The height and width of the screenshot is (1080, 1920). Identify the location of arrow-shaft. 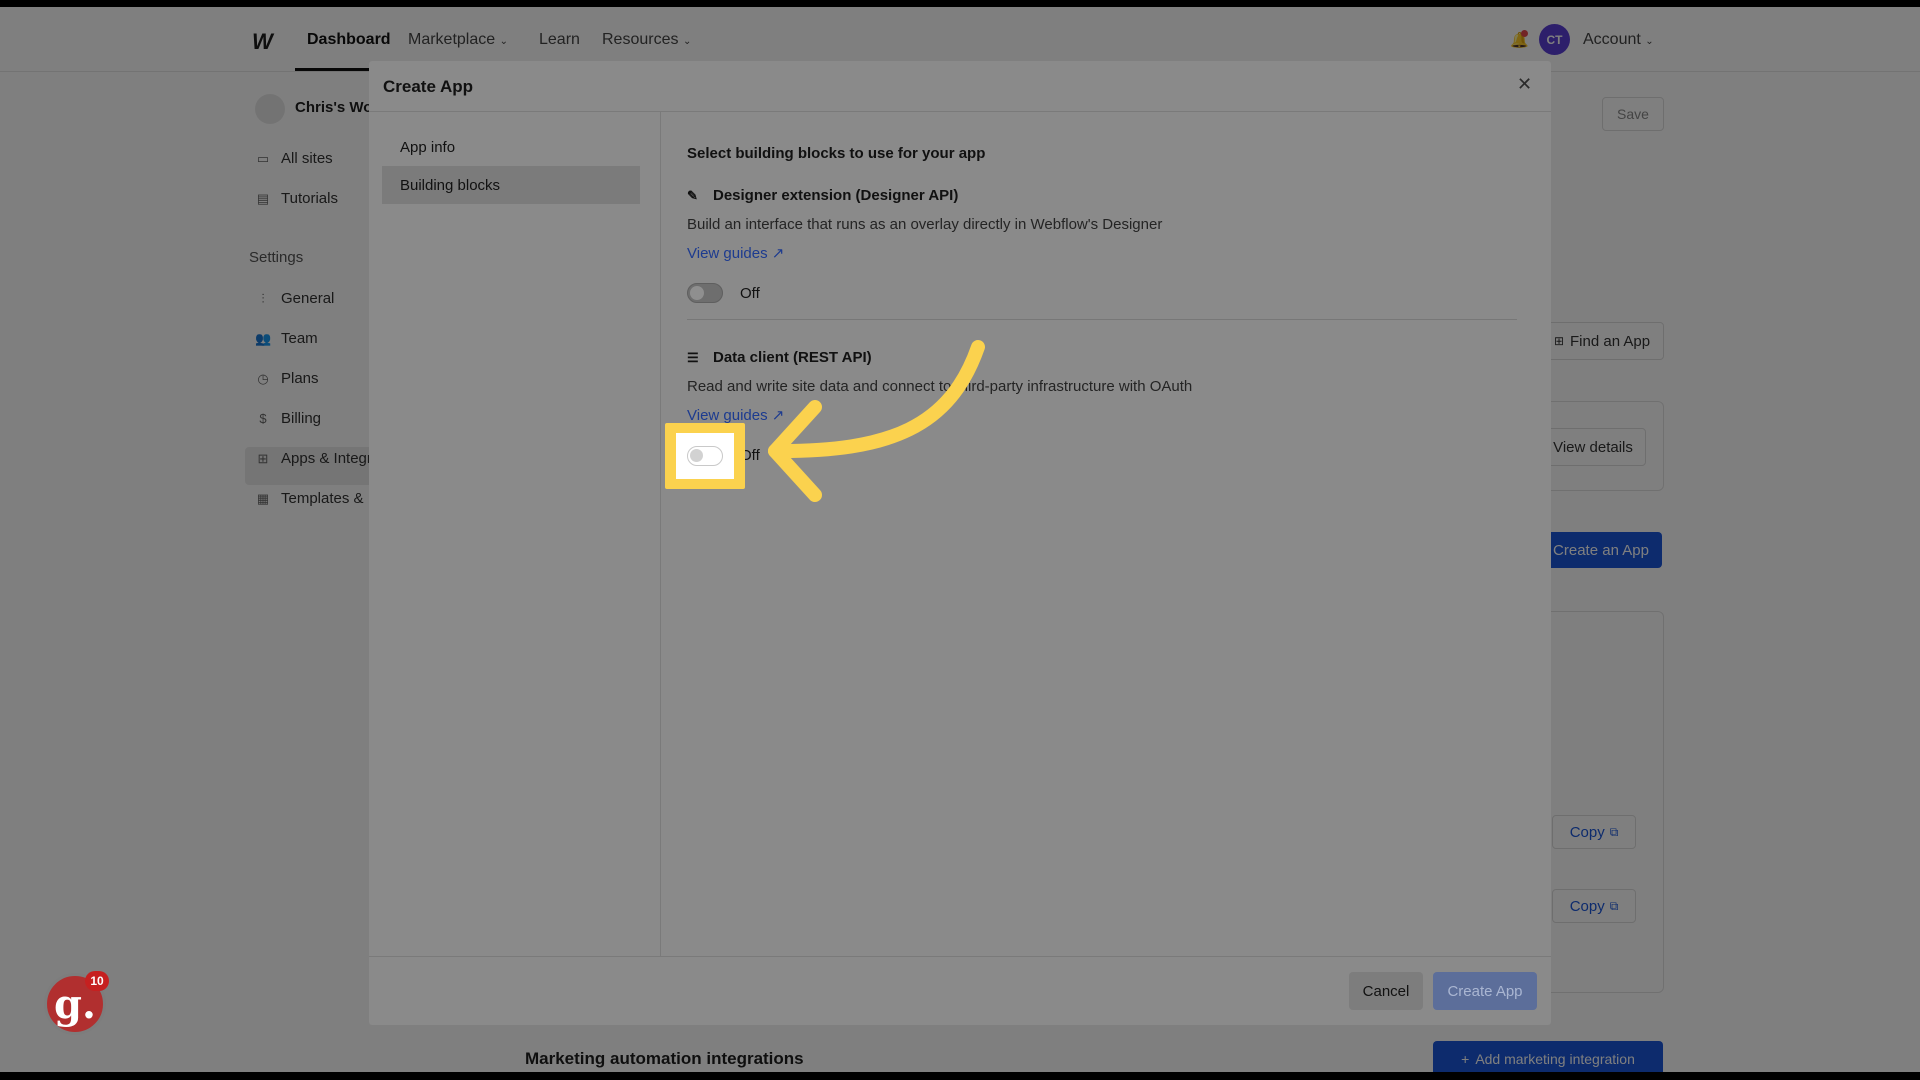
(876, 399).